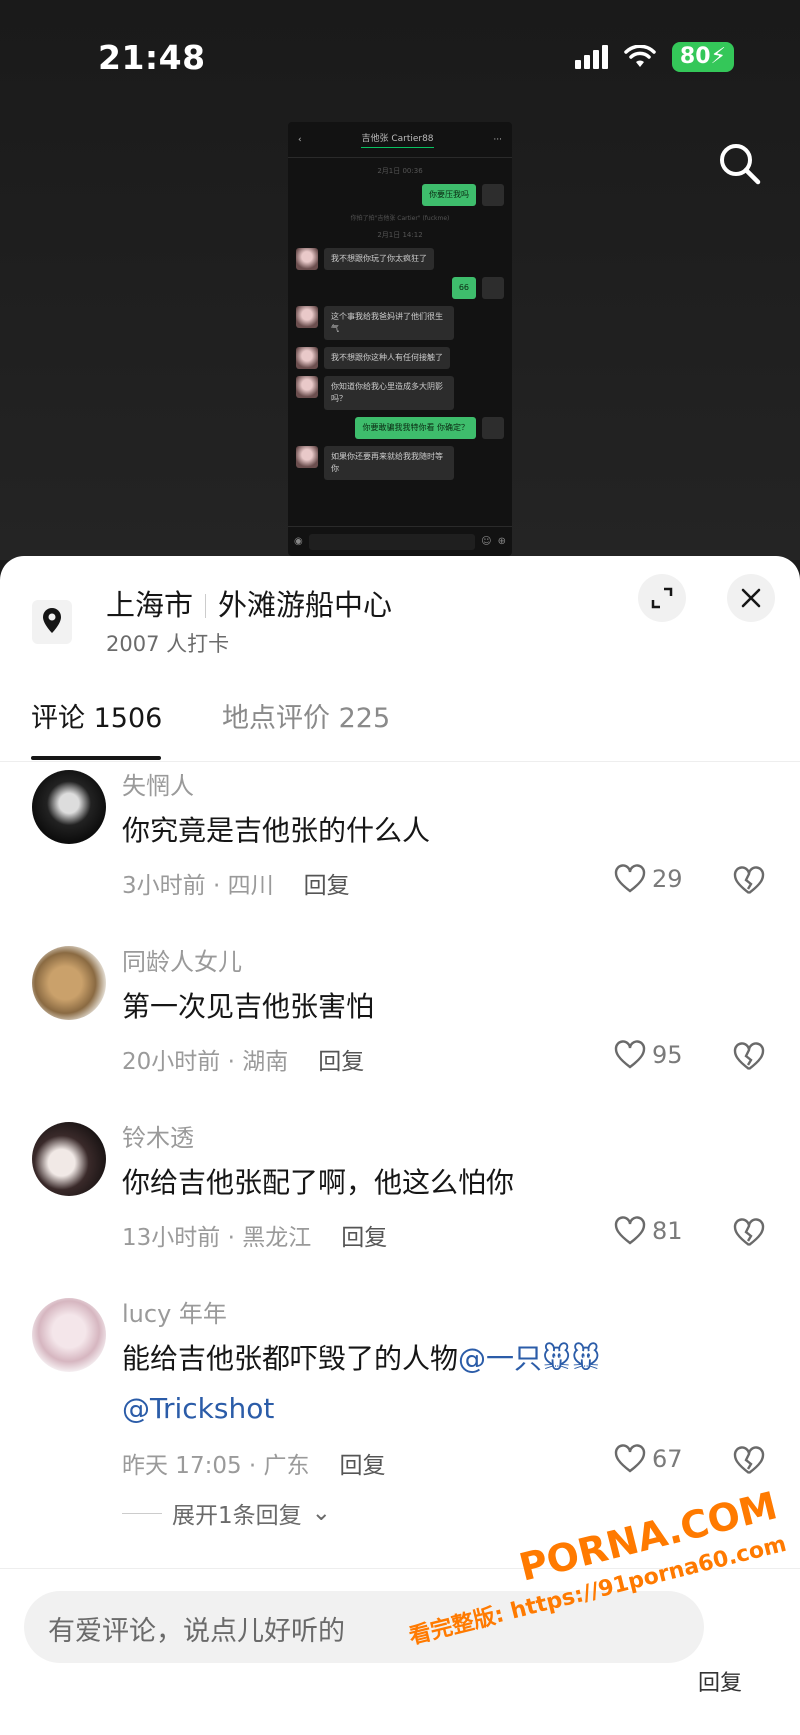  What do you see at coordinates (150, 605) in the screenshot?
I see `location-city: 上海市` at bounding box center [150, 605].